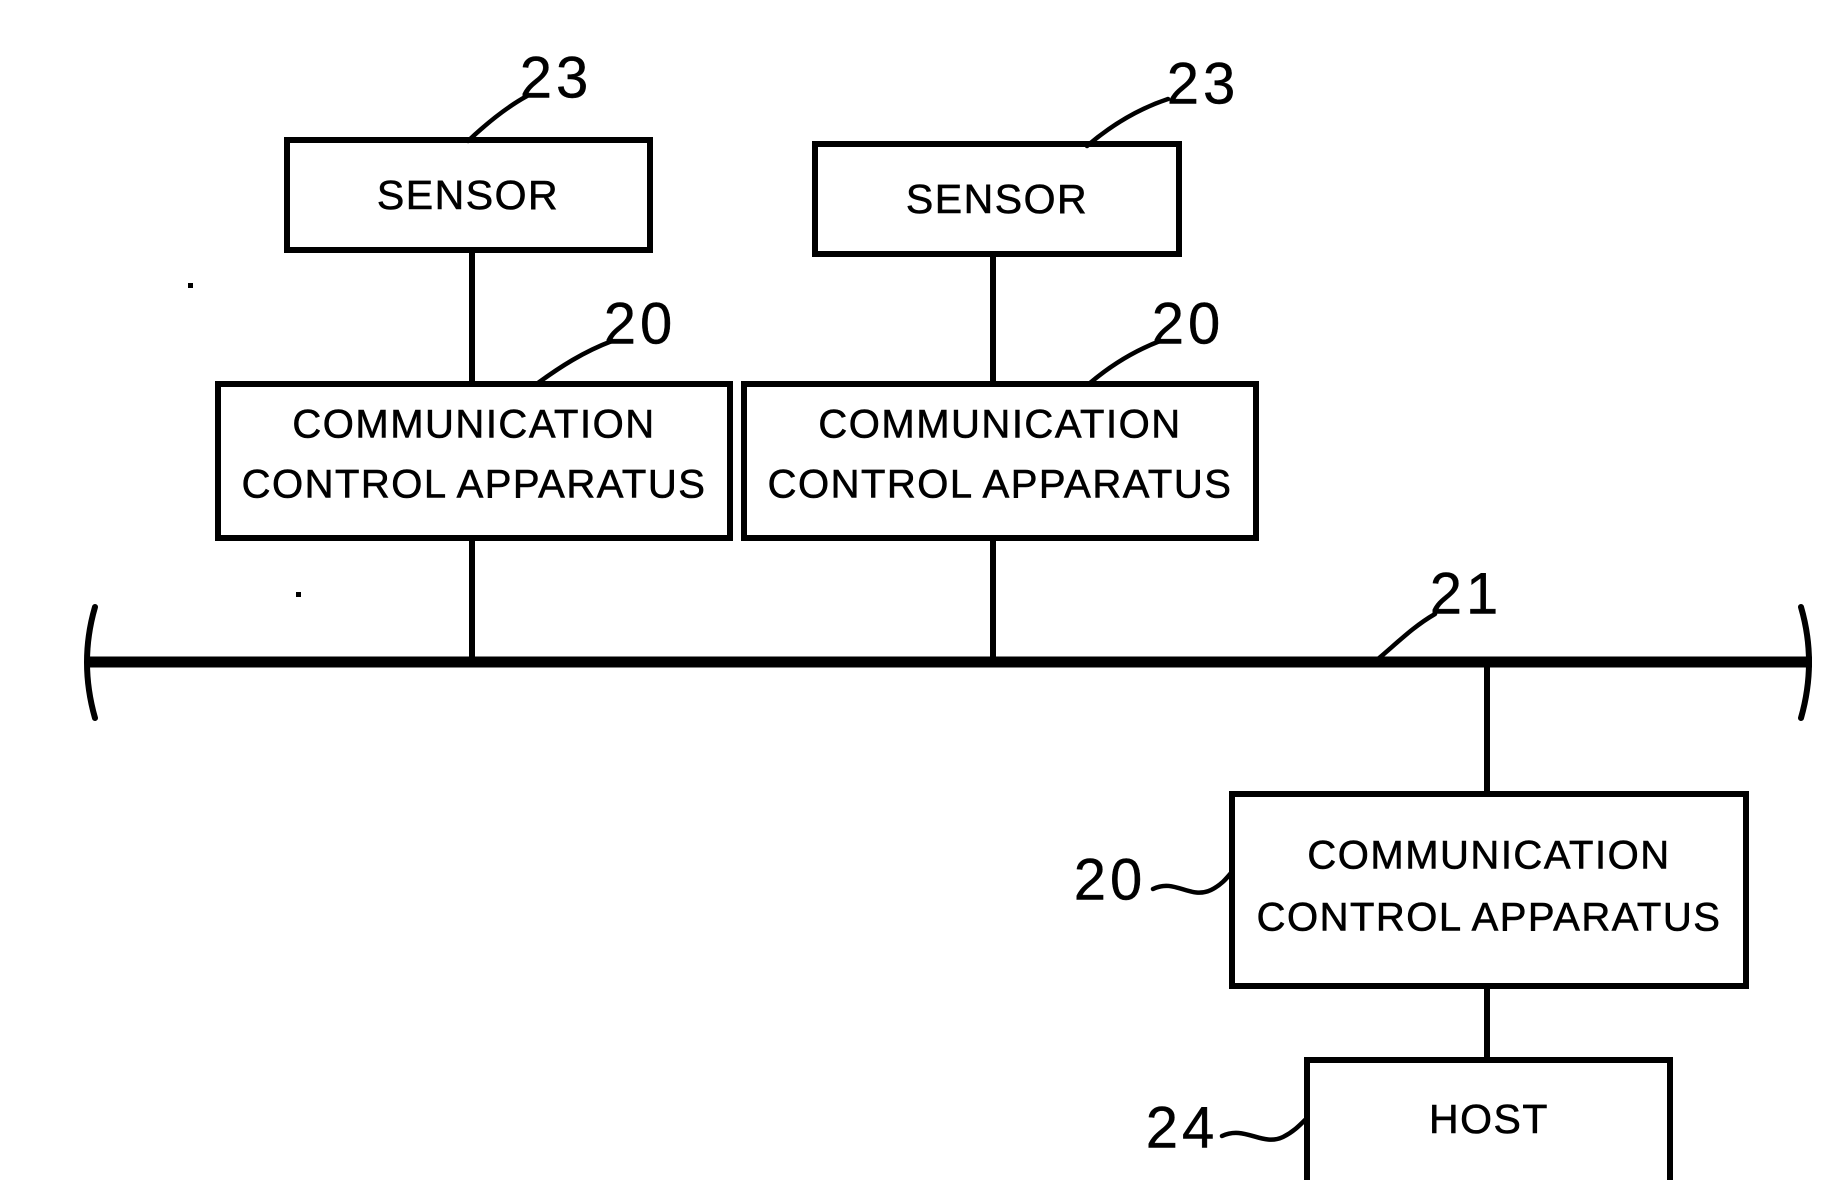 The width and height of the screenshot is (1824, 1180). I want to click on node-host: HOST, so click(1488, 1118).